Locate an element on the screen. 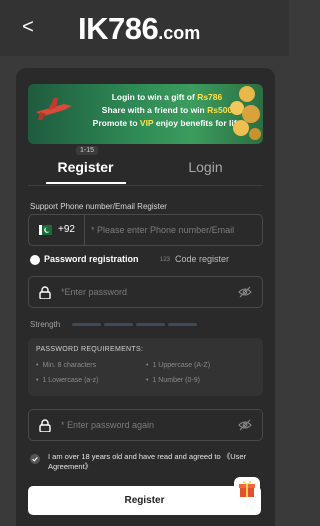 Image resolution: width=320 pixels, height=526 pixels. phone-field: +92 * Please enter Phone number/Email is located at coordinates (145, 230).